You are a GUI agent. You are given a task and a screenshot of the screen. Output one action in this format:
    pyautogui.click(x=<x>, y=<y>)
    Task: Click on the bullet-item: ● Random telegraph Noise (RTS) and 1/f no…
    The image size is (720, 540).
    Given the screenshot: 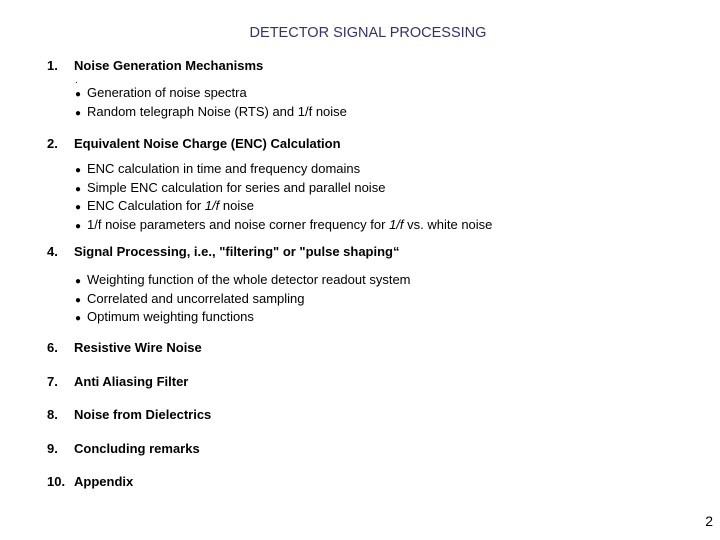 What is the action you would take?
    pyautogui.click(x=211, y=113)
    